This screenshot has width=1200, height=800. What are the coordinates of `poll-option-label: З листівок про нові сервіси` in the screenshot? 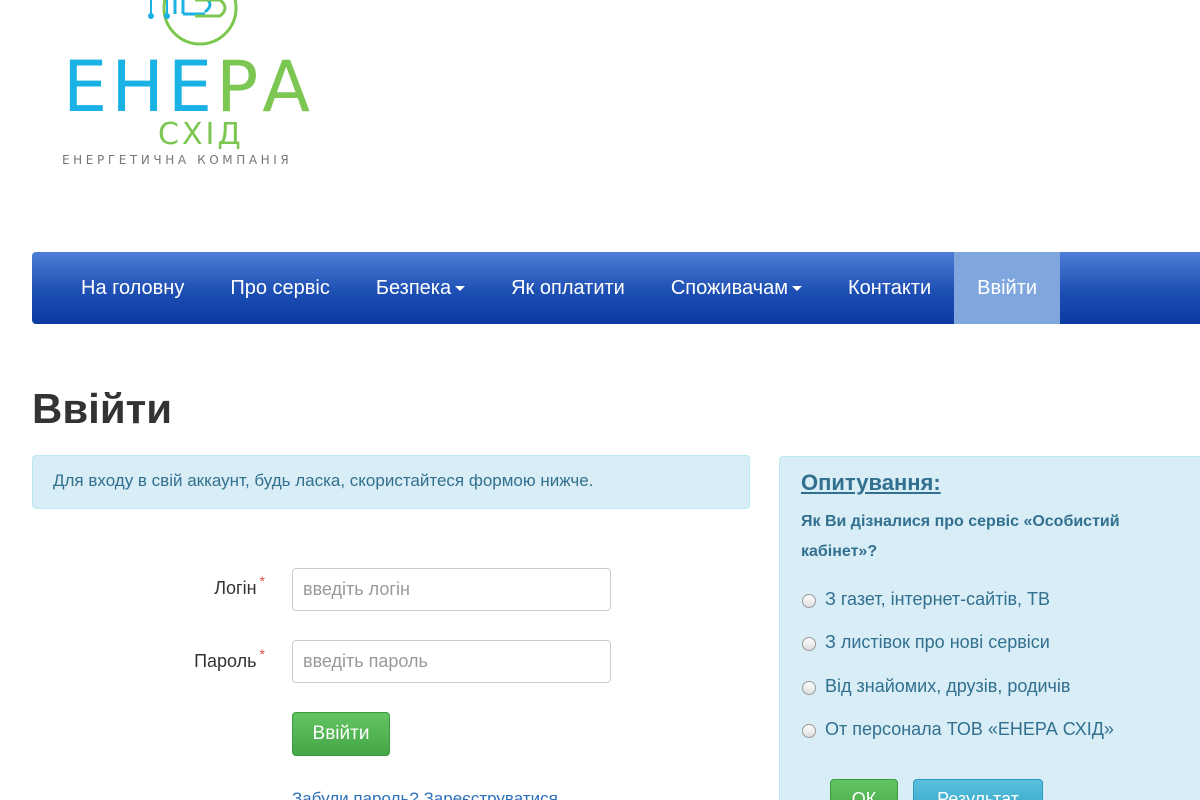 It's located at (937, 642).